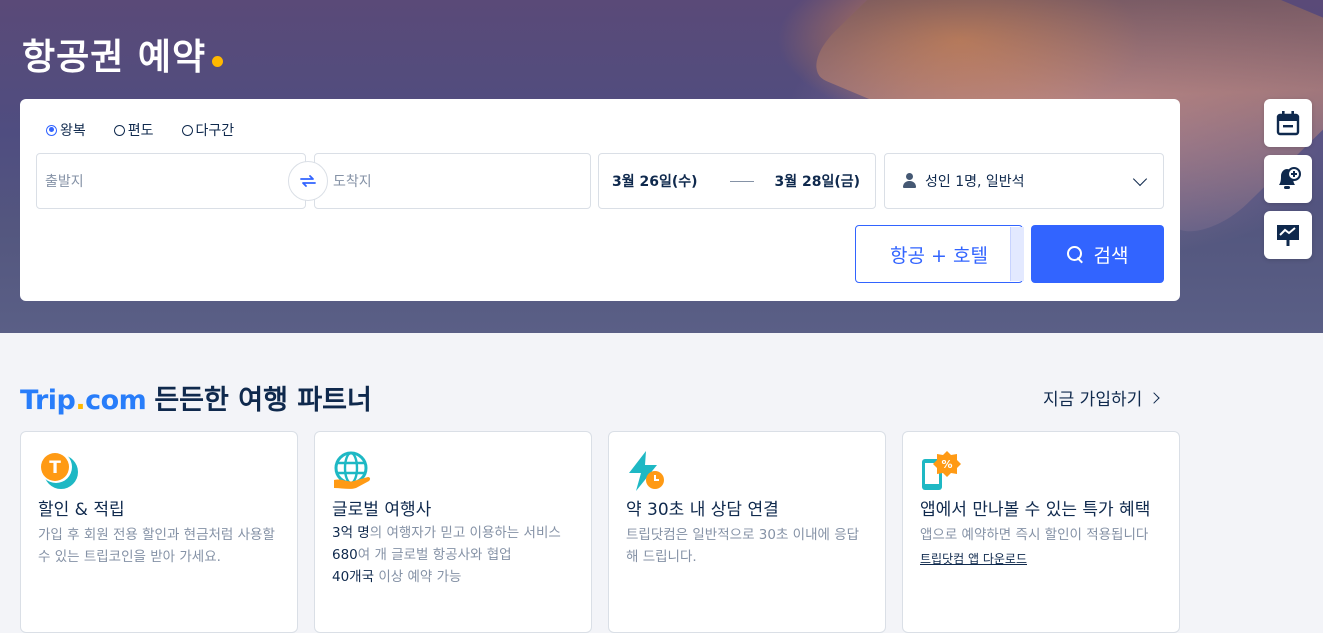  Describe the element at coordinates (215, 131) in the screenshot. I see `trip-type-label: 다구간` at that location.